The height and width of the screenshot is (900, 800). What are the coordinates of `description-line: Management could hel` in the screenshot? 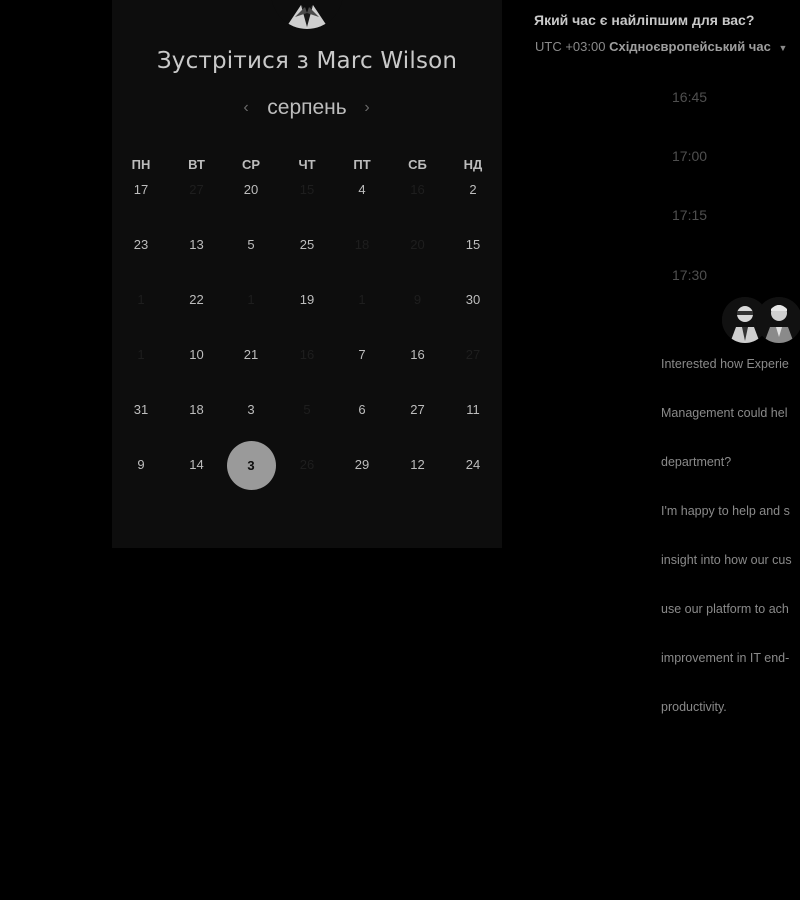 It's located at (724, 413).